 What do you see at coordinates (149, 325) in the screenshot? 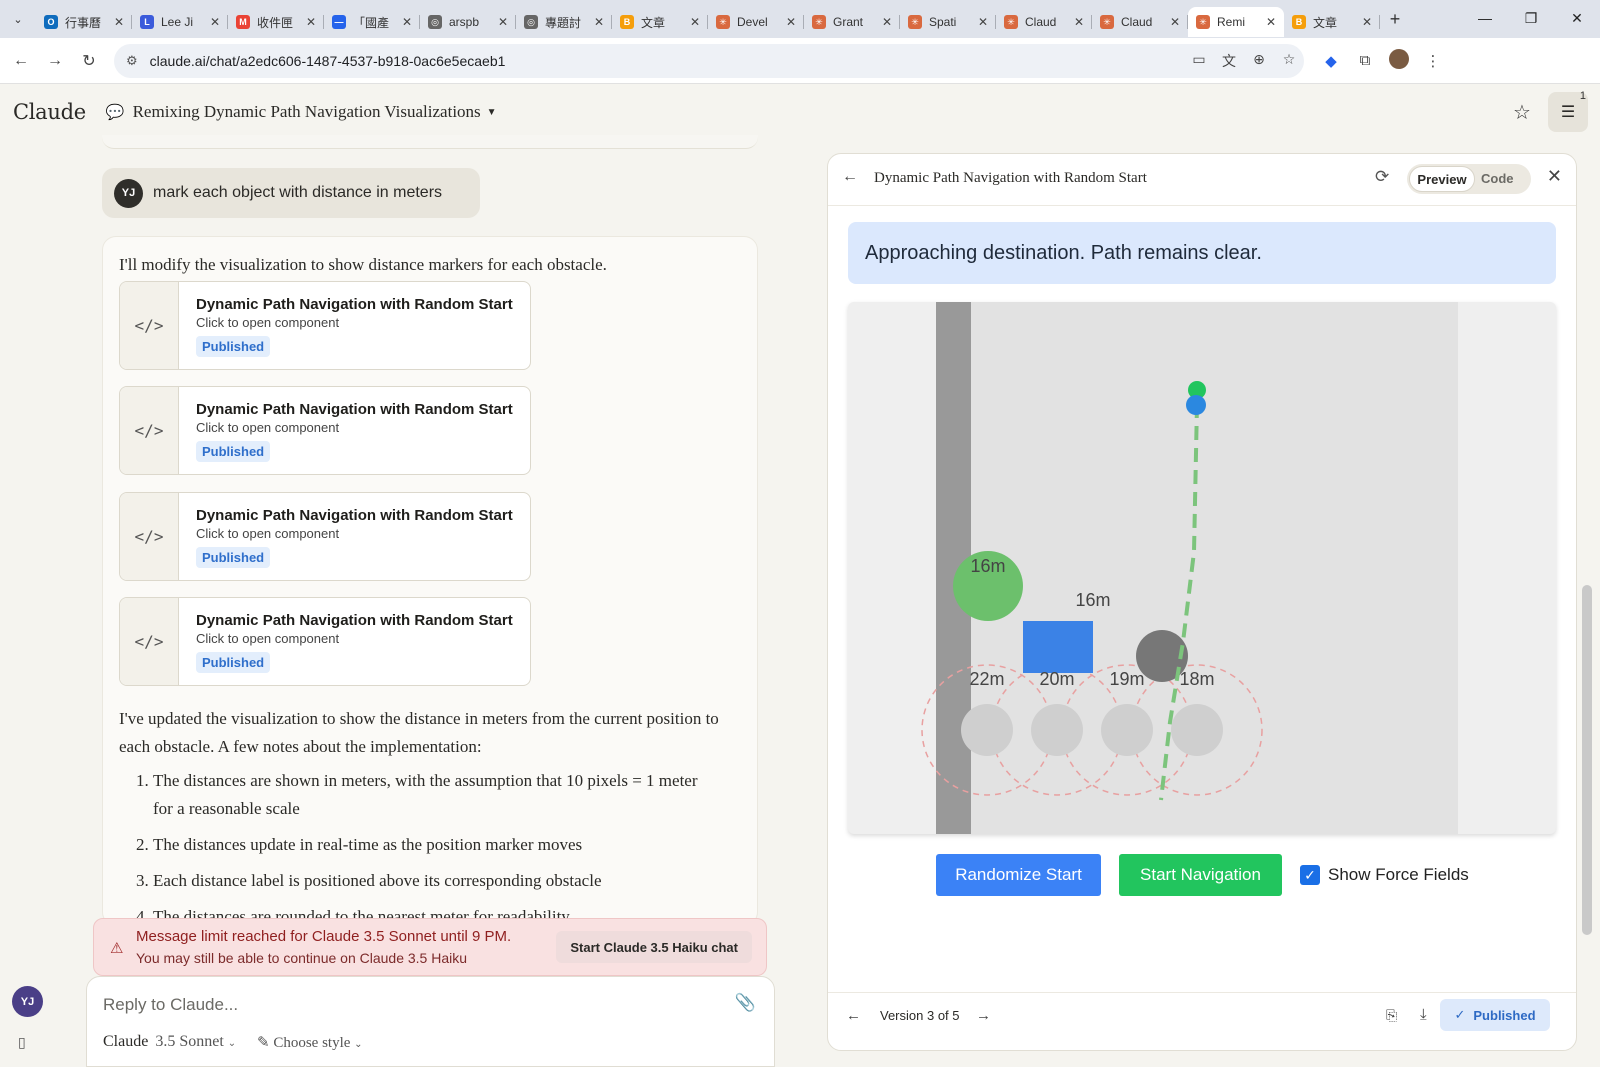
I see `code-icon: </>` at bounding box center [149, 325].